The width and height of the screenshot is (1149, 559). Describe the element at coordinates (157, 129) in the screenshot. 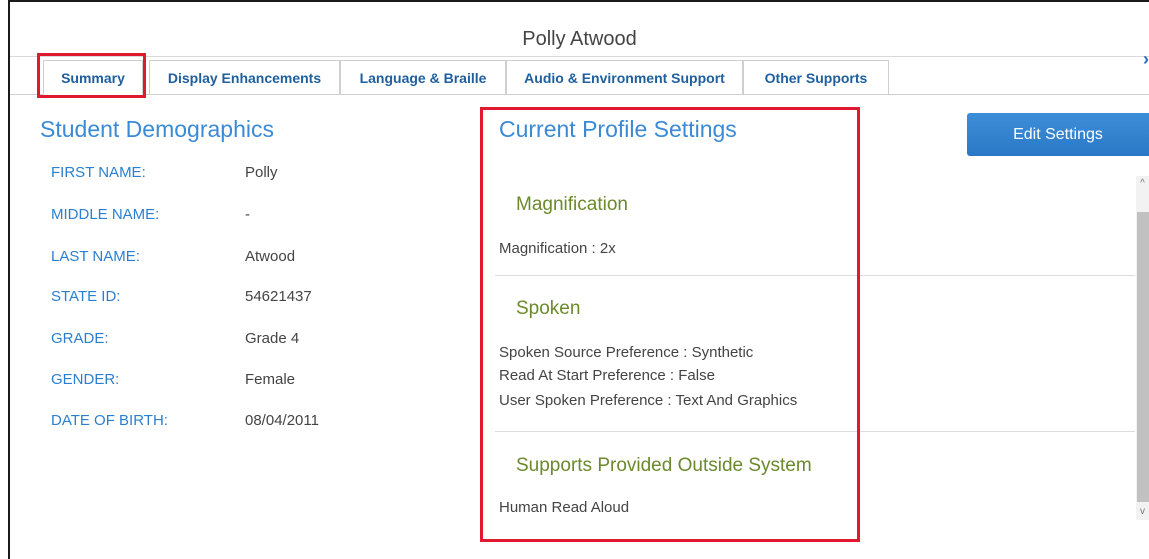

I see `demographics-title: Student Demographics` at that location.